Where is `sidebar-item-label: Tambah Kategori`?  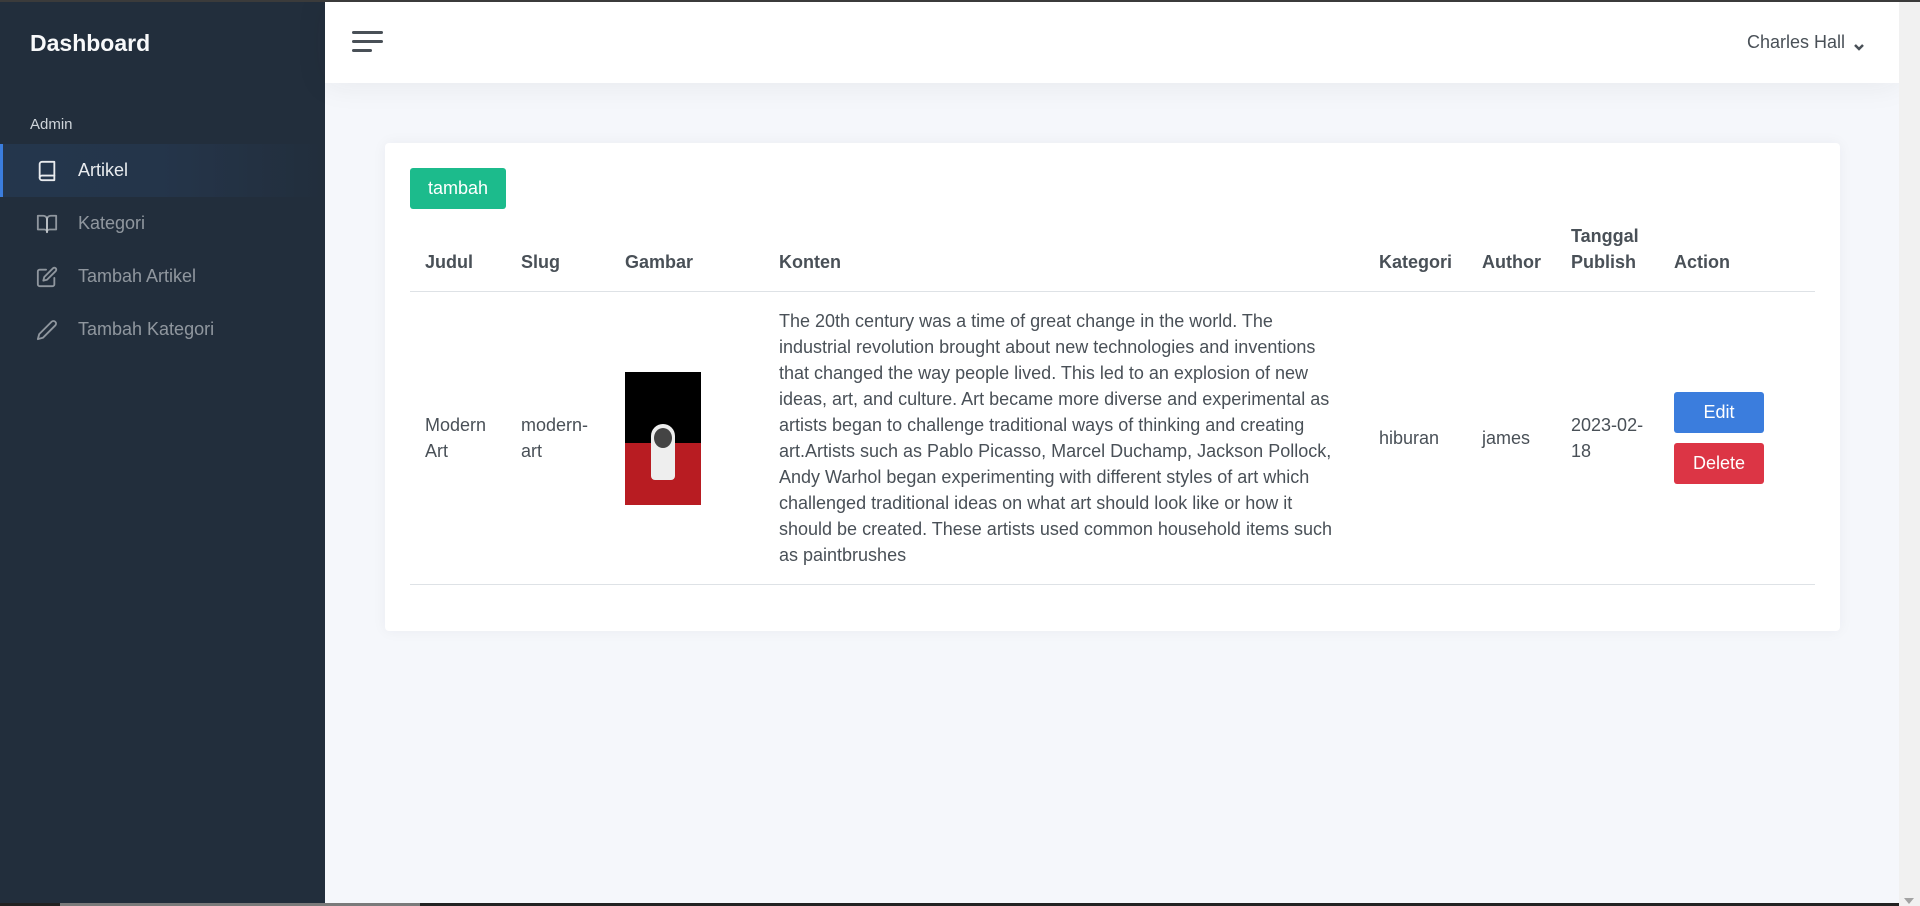
sidebar-item-label: Tambah Kategori is located at coordinates (146, 329).